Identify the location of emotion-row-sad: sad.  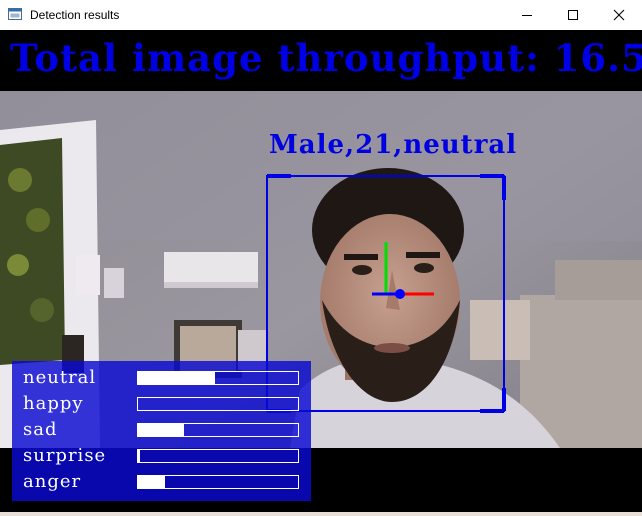
(161, 430).